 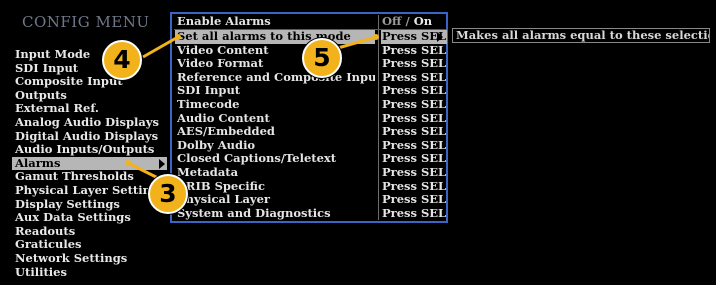 What do you see at coordinates (223, 50) in the screenshot?
I see `alarm-row-label: Video Content` at bounding box center [223, 50].